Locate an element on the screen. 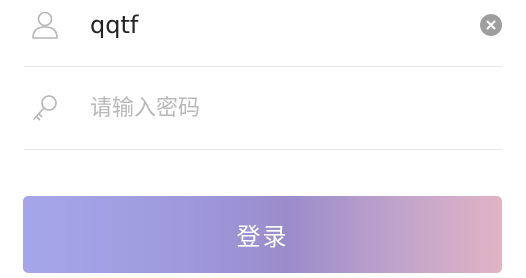  password-input is located at coordinates (278, 108).